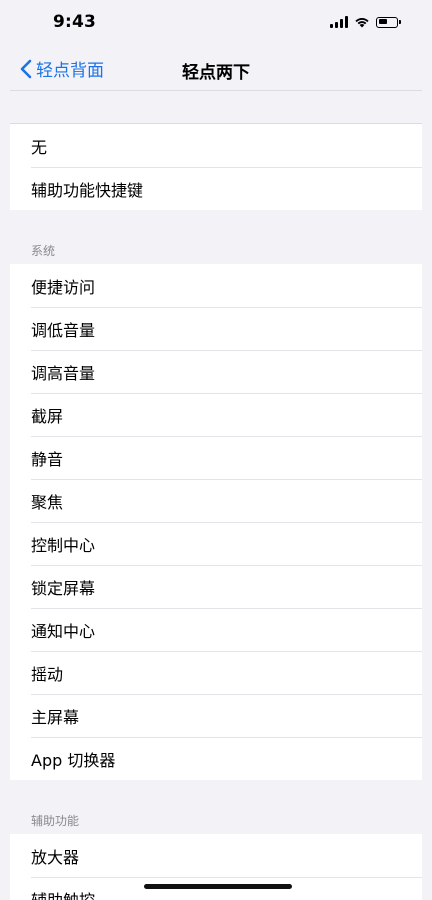  I want to click on status-icons, so click(365, 22).